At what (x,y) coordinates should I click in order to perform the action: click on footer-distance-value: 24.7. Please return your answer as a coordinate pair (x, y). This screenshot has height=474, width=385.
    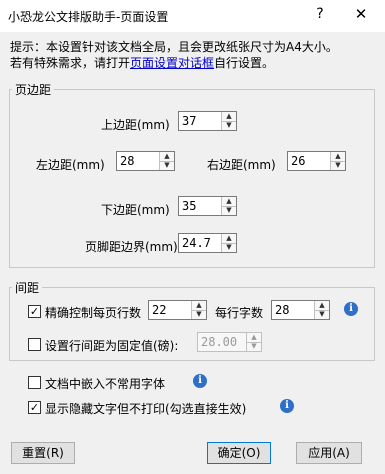
    Looking at the image, I should click on (196, 243).